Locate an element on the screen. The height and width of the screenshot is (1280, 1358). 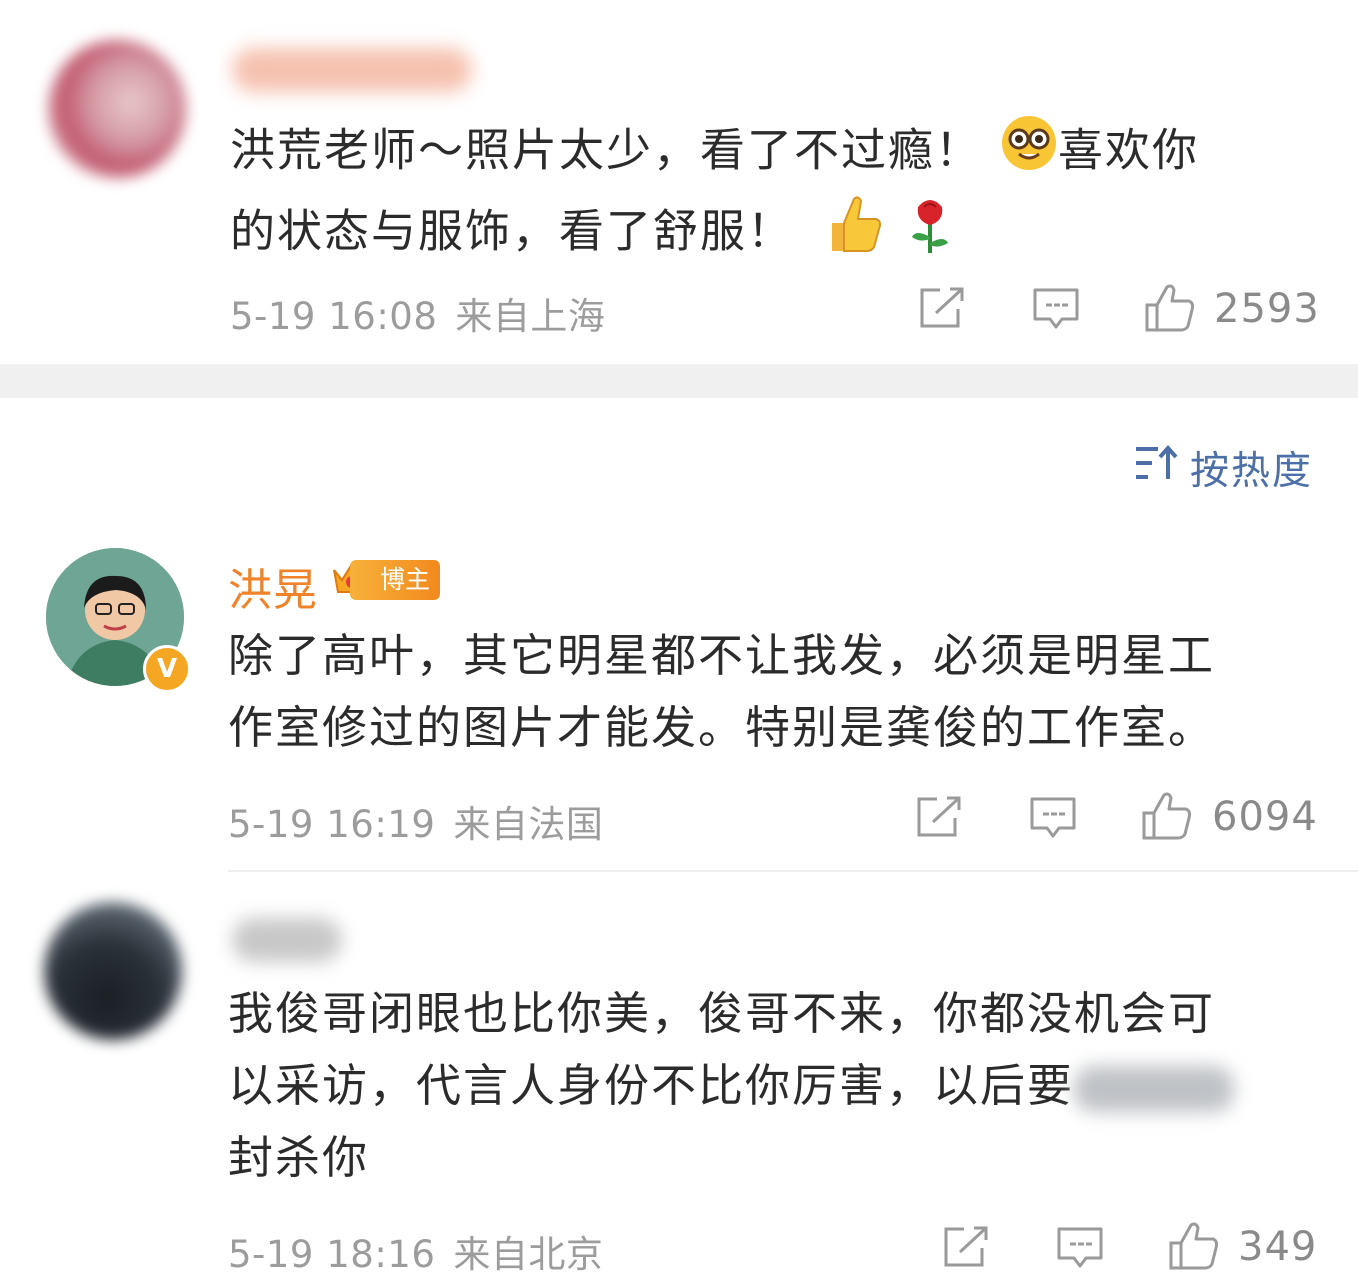
comment-text: 洪荒老师～照片太少，看了不过瘾！ 喜欢你 的状态与服饰，看了舒服！ is located at coordinates (770, 195).